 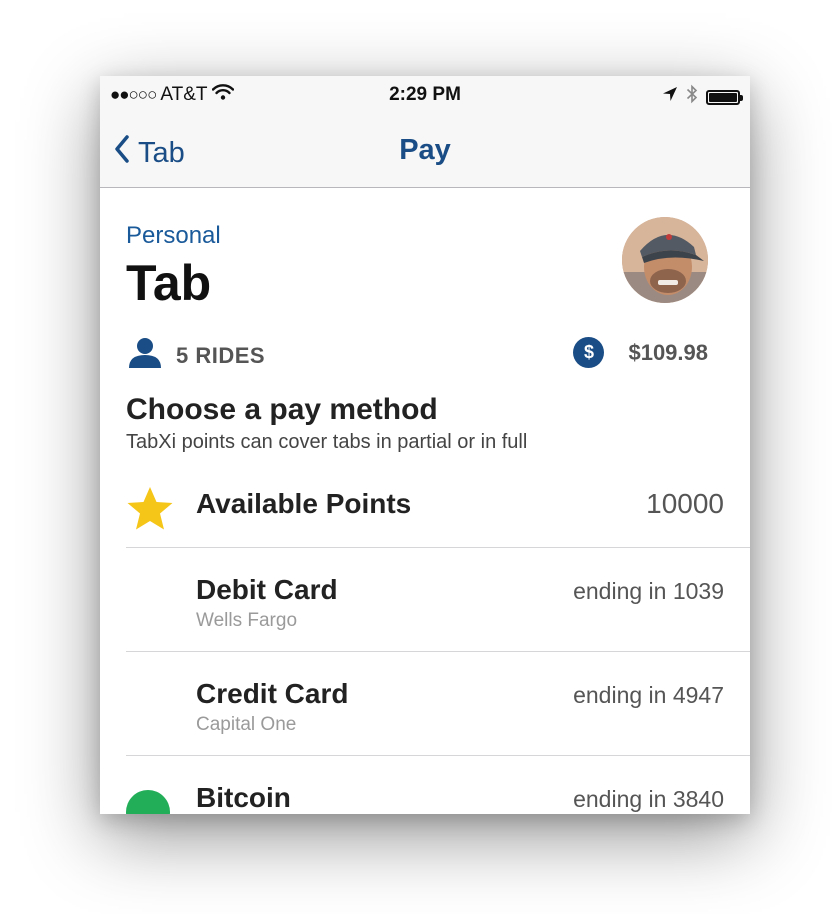 What do you see at coordinates (438, 785) in the screenshot?
I see `pay-method-bitcoin: Bitcoin ending in 3840` at bounding box center [438, 785].